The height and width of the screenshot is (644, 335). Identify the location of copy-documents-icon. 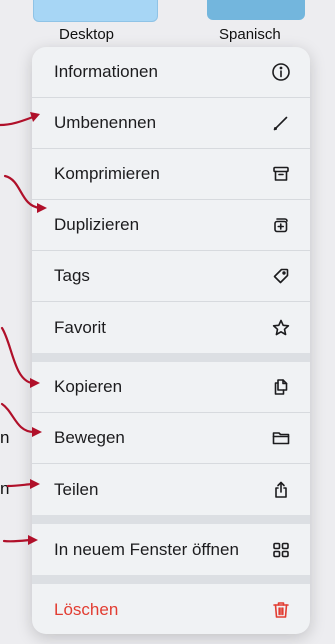
(281, 387).